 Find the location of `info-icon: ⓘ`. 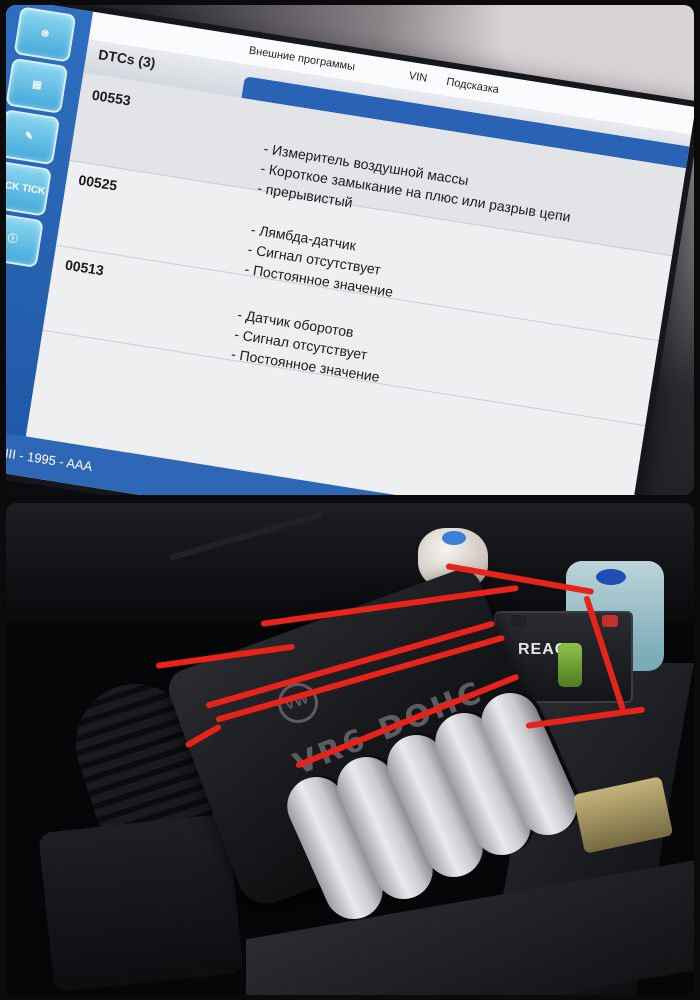

info-icon: ⓘ is located at coordinates (25, 239).